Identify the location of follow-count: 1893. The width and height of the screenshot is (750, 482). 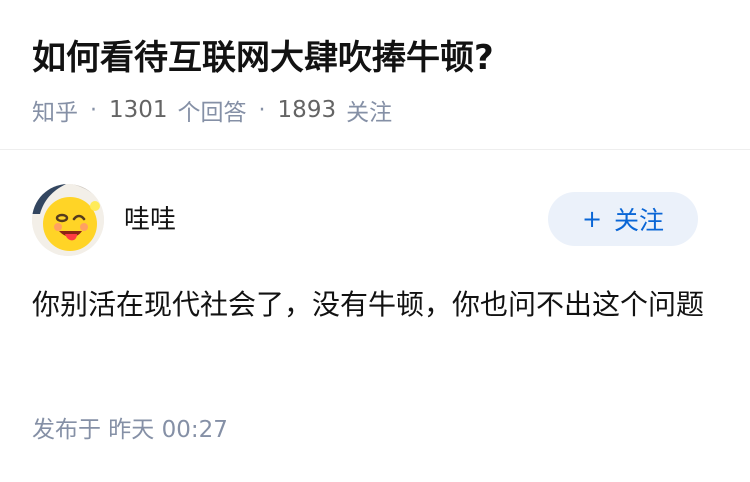
(307, 110).